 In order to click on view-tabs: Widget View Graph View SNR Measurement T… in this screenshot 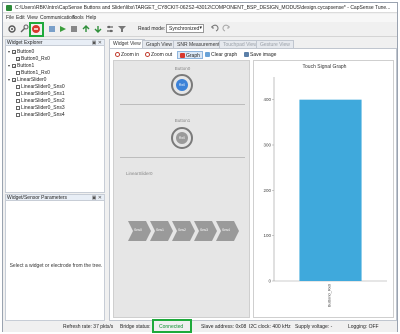, I will do `click(253, 43)`.